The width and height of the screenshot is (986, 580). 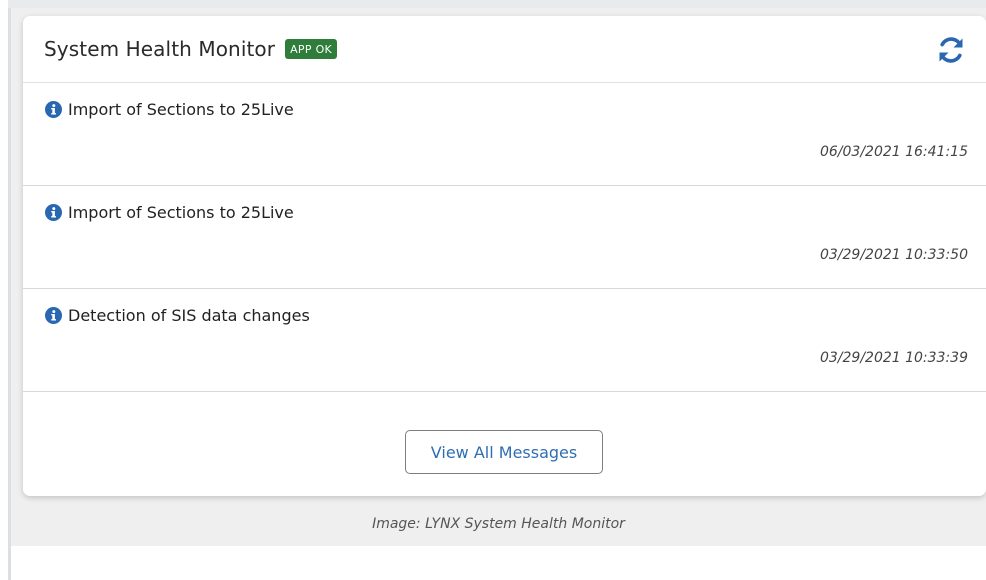 I want to click on status-badge: APP OK, so click(x=311, y=49).